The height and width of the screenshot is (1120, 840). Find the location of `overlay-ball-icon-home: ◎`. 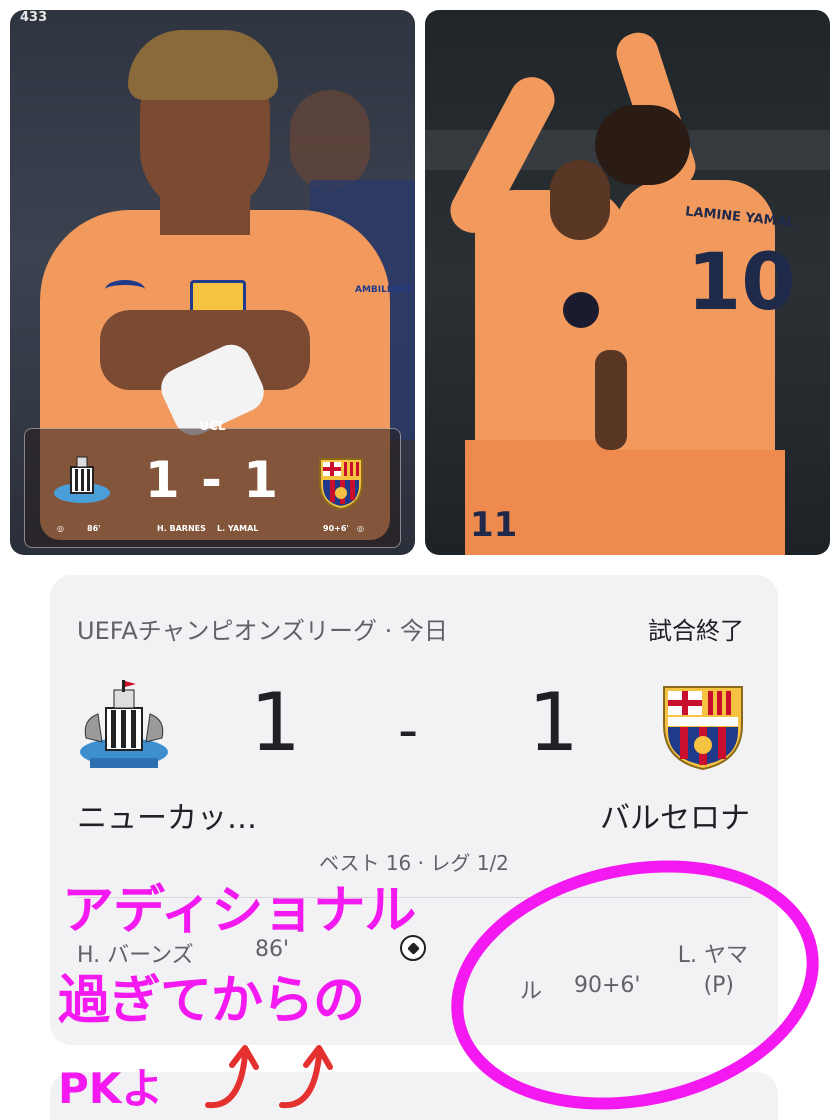

overlay-ball-icon-home: ◎ is located at coordinates (60, 528).